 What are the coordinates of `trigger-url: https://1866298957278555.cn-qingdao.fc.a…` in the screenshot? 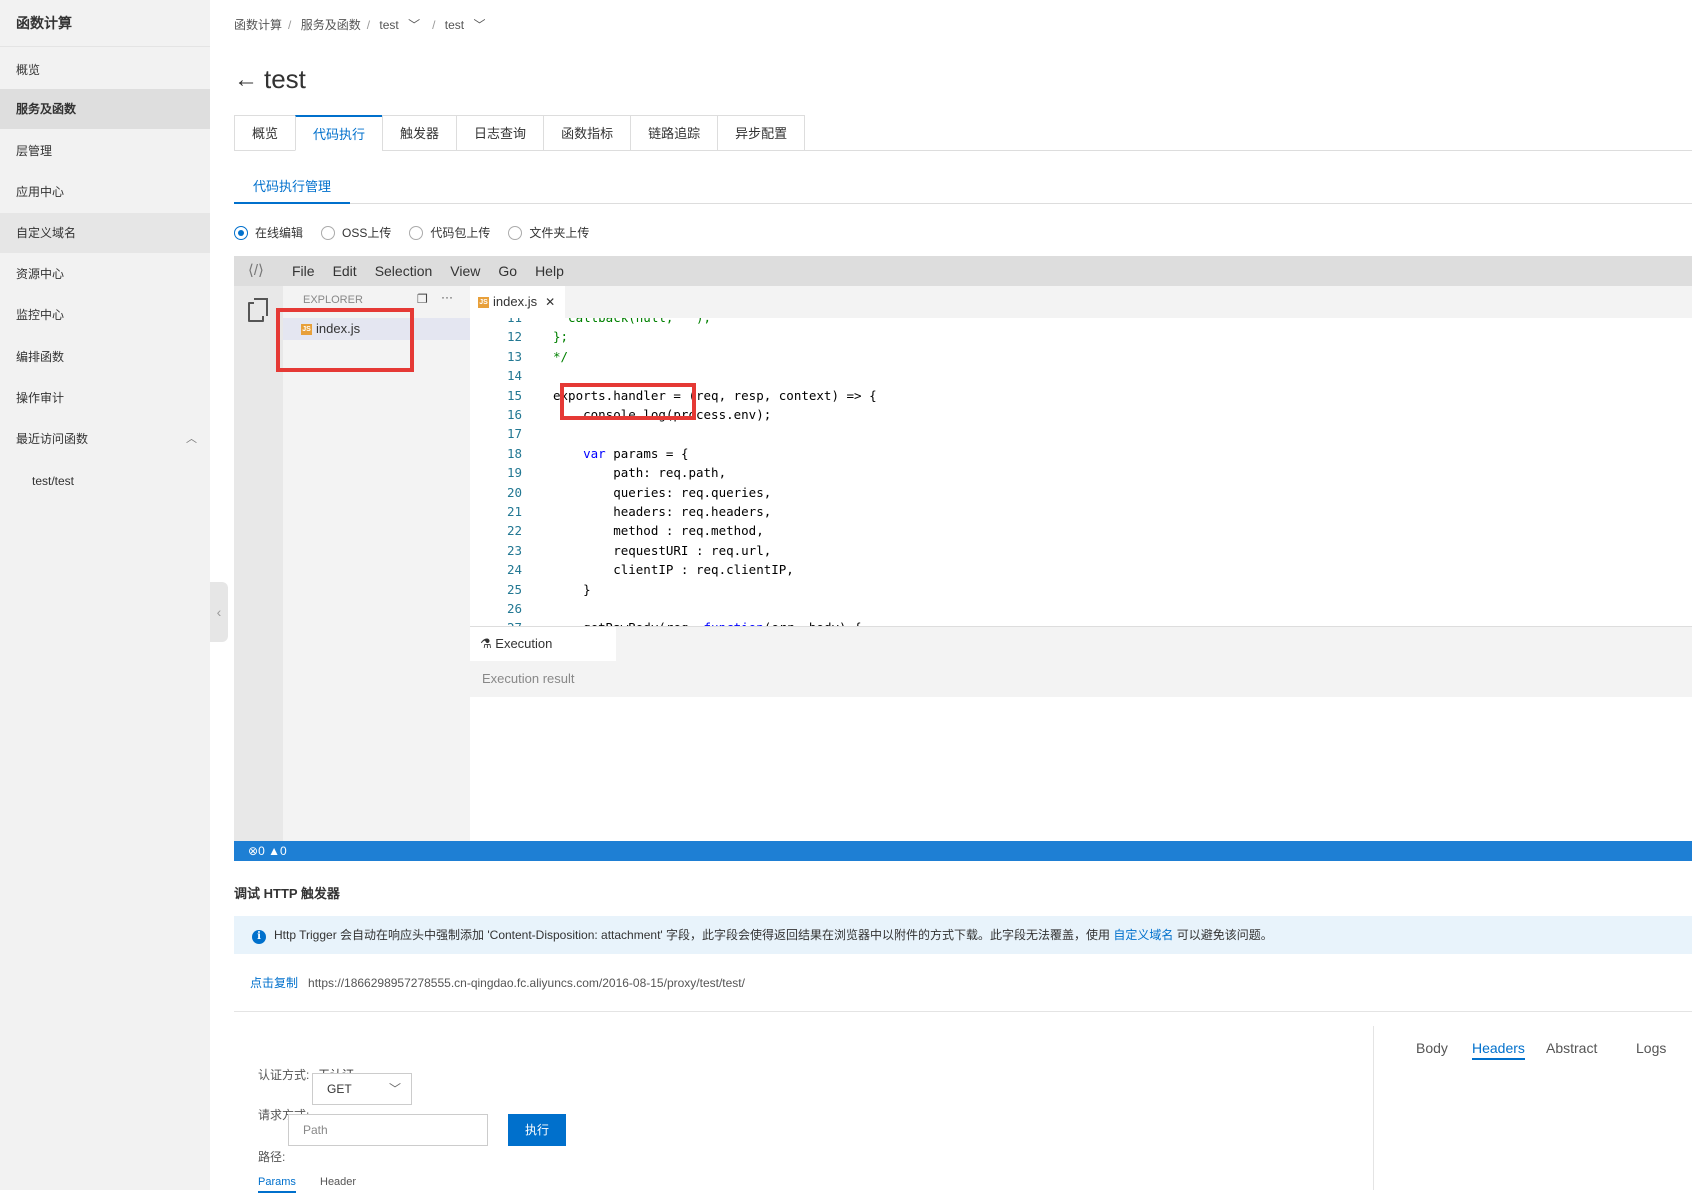 It's located at (526, 983).